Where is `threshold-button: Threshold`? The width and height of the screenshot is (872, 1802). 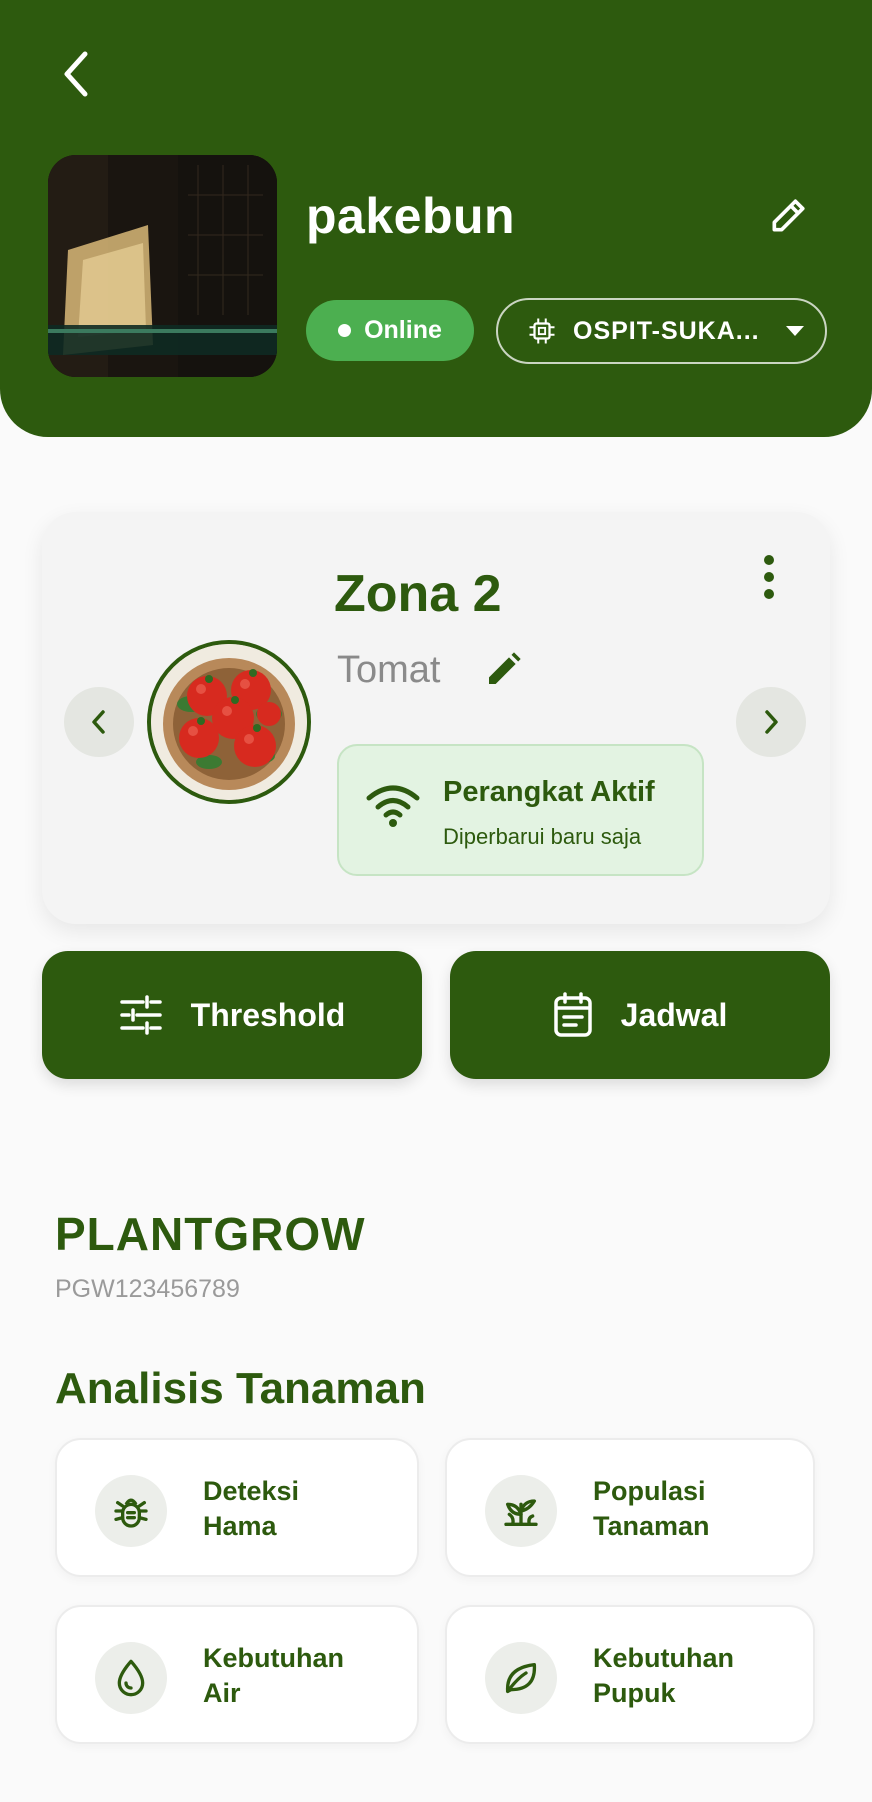
threshold-button: Threshold is located at coordinates (232, 1015).